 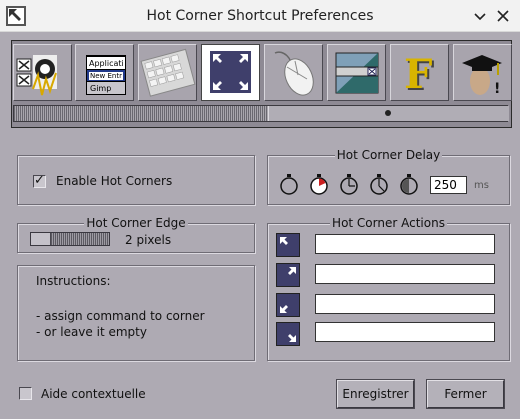 I want to click on font-icon-glyph: F, so click(x=418, y=74).